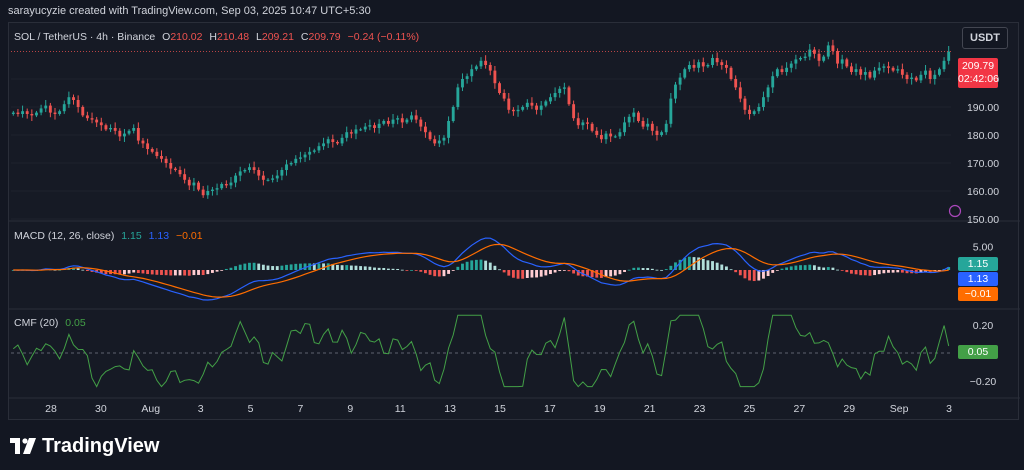  I want to click on price-tick-label: 150.00, so click(983, 220).